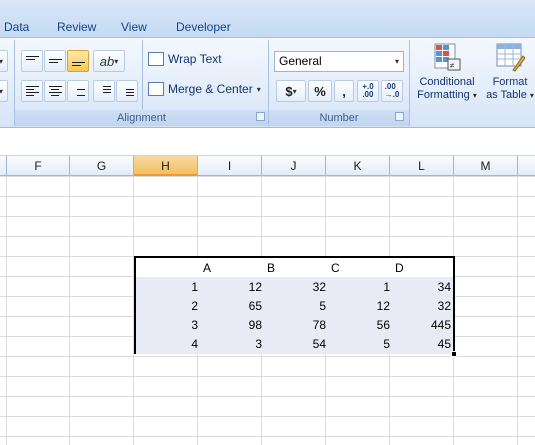 This screenshot has height=445, width=535. What do you see at coordinates (141, 118) in the screenshot?
I see `alignment-group-label: Alignment` at bounding box center [141, 118].